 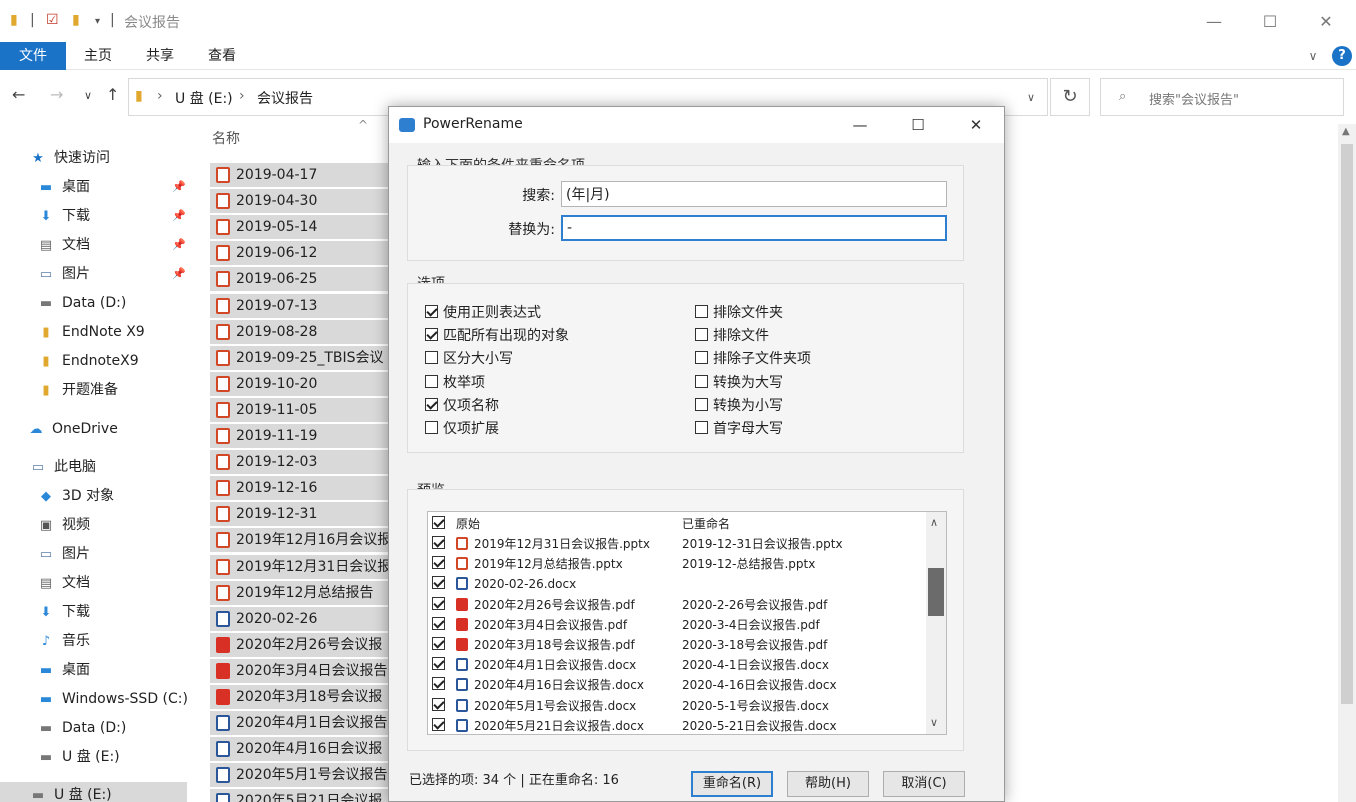 I want to click on nav-item-videos: ▣ 视频, so click(x=64, y=525).